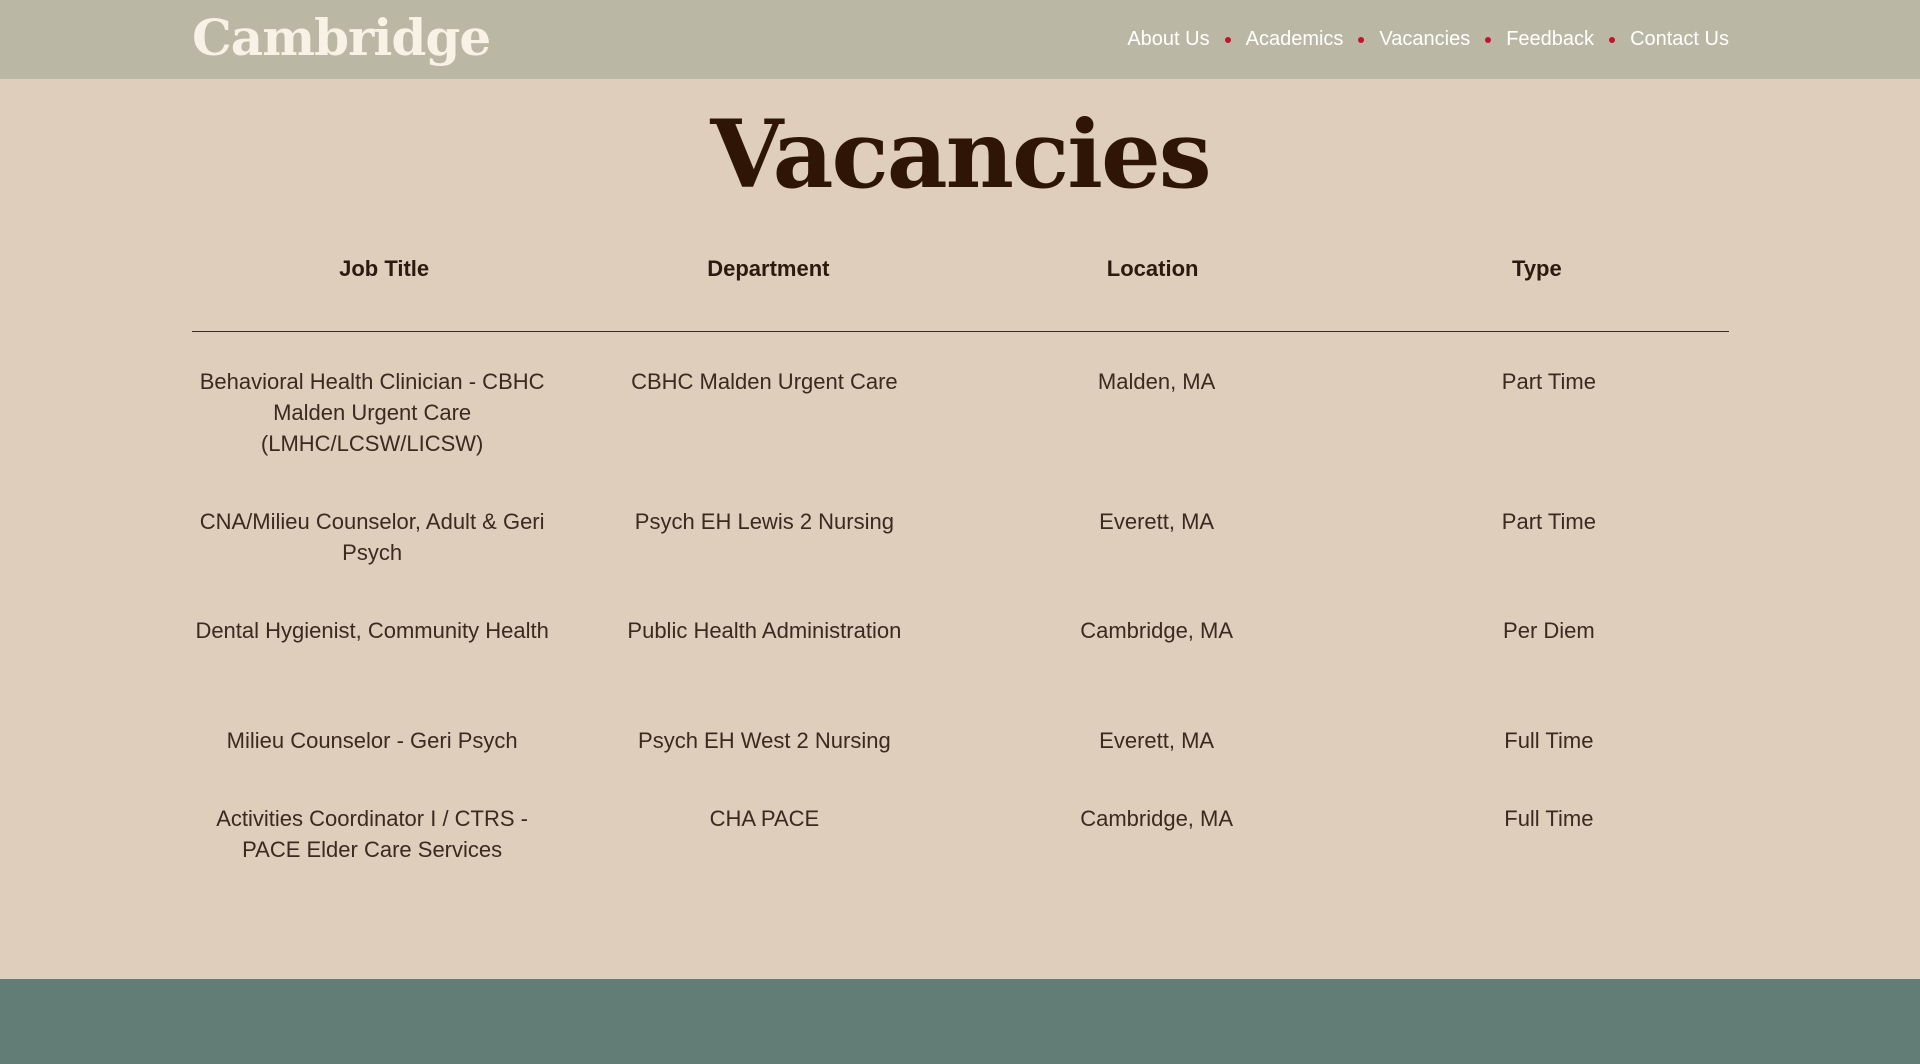  What do you see at coordinates (1156, 381) in the screenshot?
I see `cell-location: Malden, MA` at bounding box center [1156, 381].